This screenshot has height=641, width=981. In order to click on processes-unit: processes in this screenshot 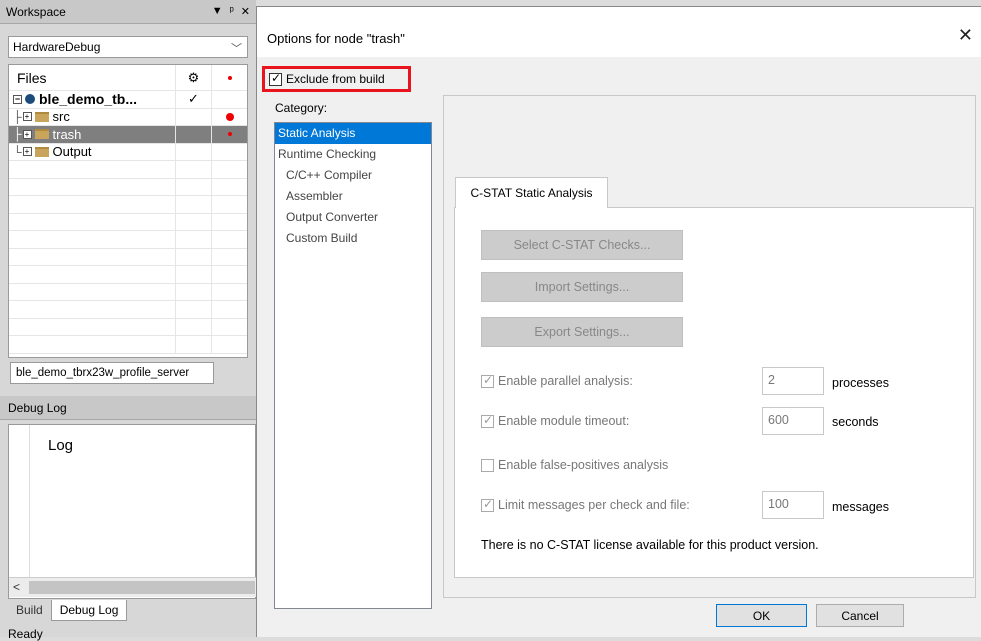, I will do `click(860, 383)`.